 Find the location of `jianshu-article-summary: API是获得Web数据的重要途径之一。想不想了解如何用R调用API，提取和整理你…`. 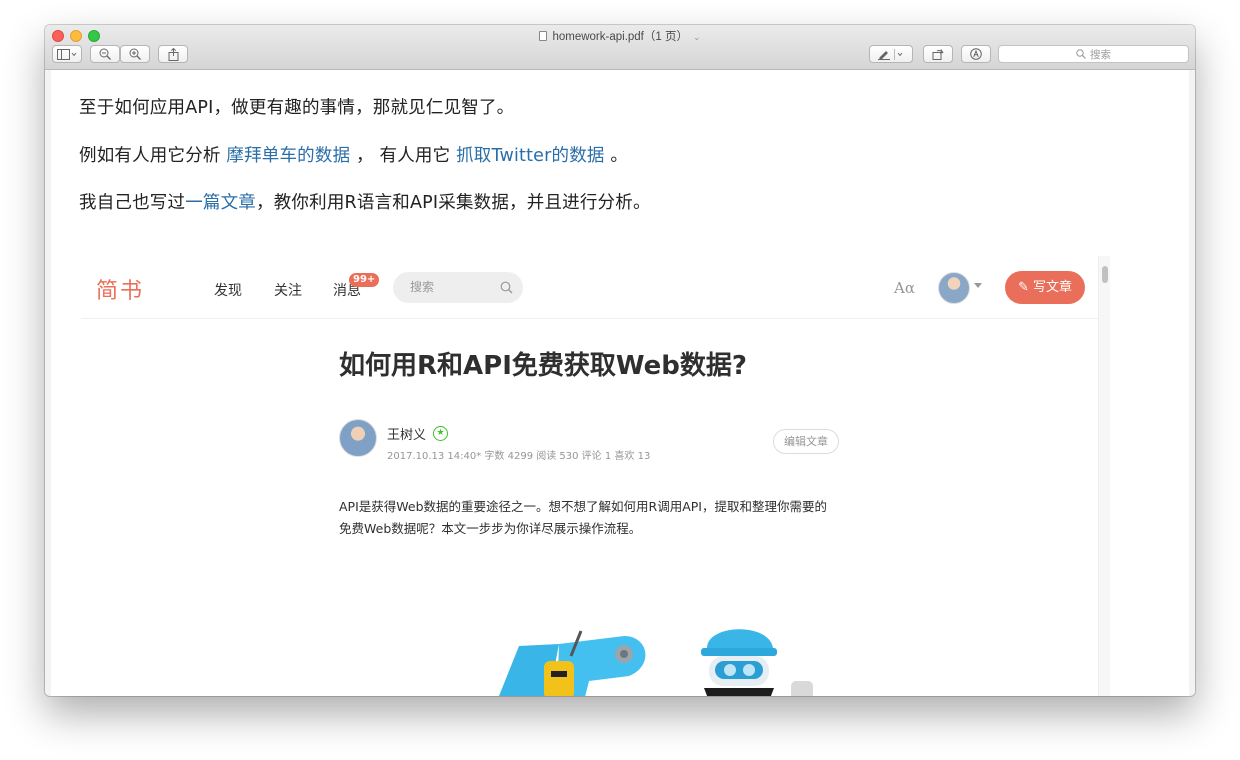

jianshu-article-summary: API是获得Web数据的重要途径之一。想不想了解如何用R调用API，提取和整理你… is located at coordinates (583, 517).